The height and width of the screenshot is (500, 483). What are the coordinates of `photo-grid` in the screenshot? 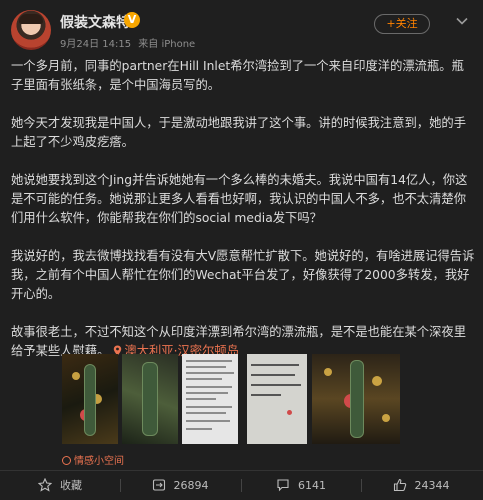 It's located at (231, 399).